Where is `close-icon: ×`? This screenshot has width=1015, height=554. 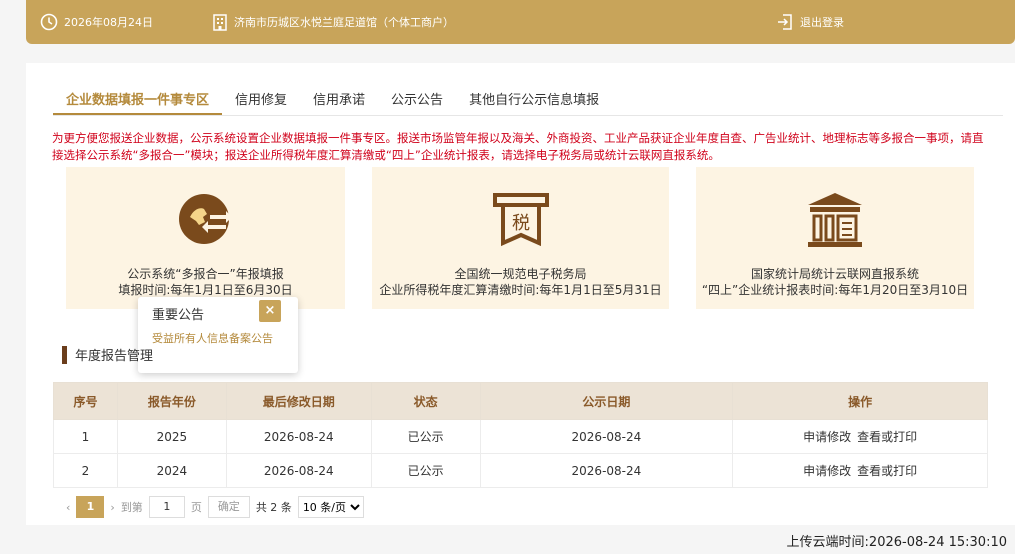 close-icon: × is located at coordinates (270, 311).